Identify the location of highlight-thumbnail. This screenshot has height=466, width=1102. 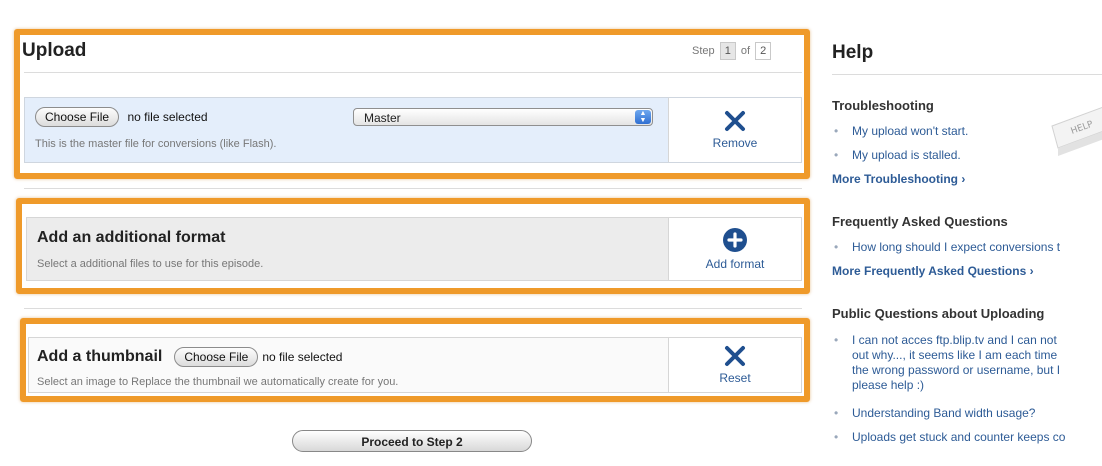
(415, 360).